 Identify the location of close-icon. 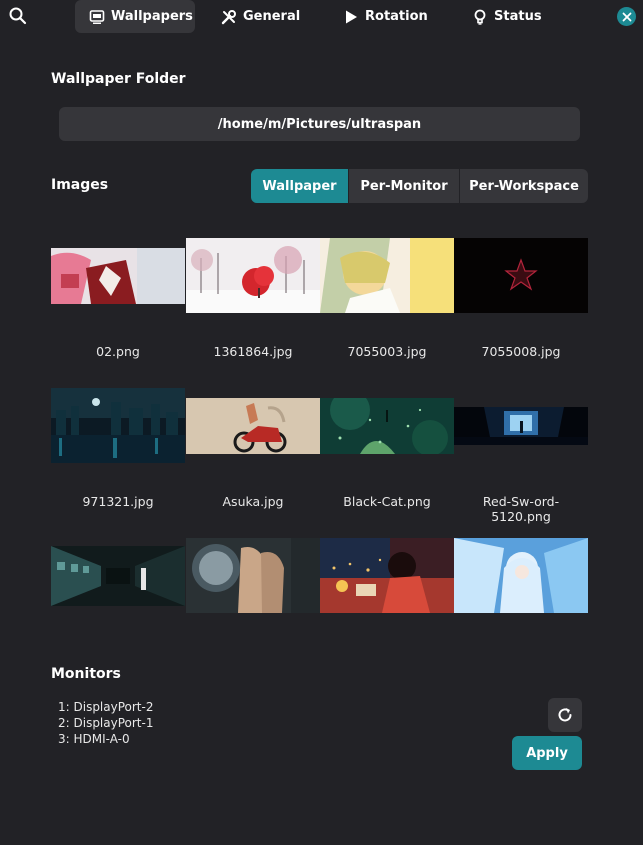
(626, 16).